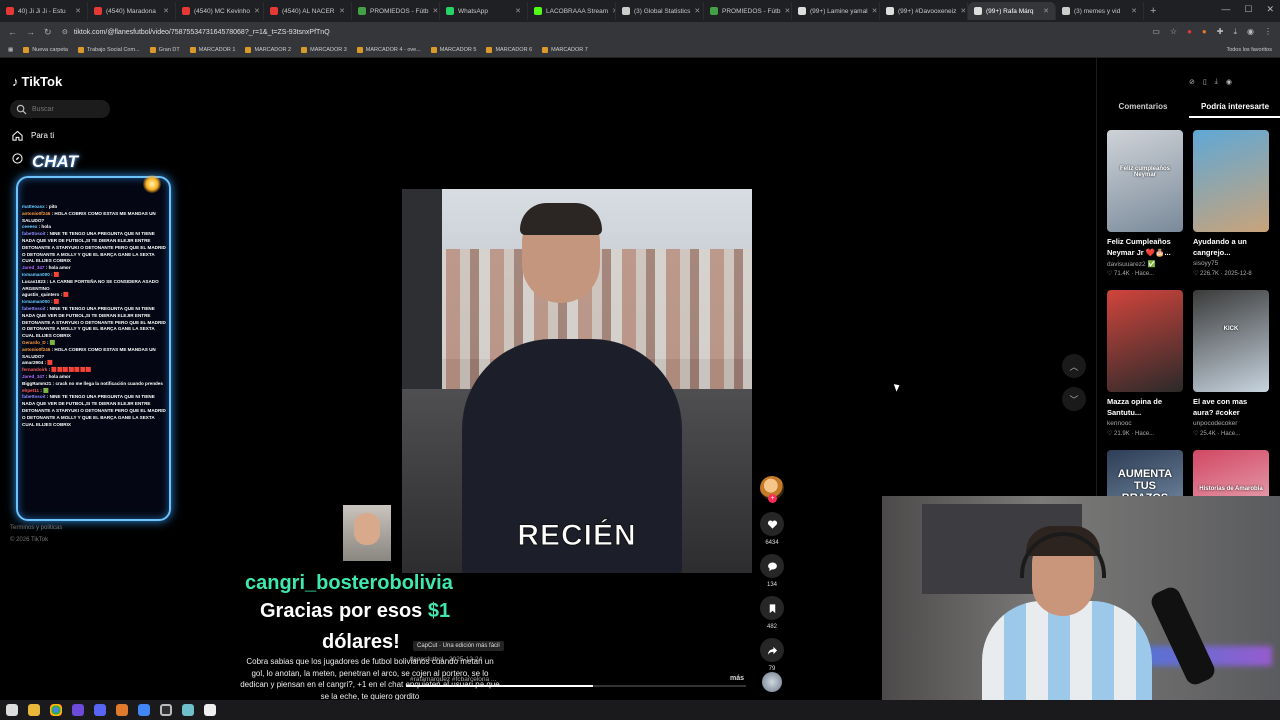 The height and width of the screenshot is (720, 1280). Describe the element at coordinates (45, 49) in the screenshot. I see `bookmark-item: Nueva carpeta` at that location.